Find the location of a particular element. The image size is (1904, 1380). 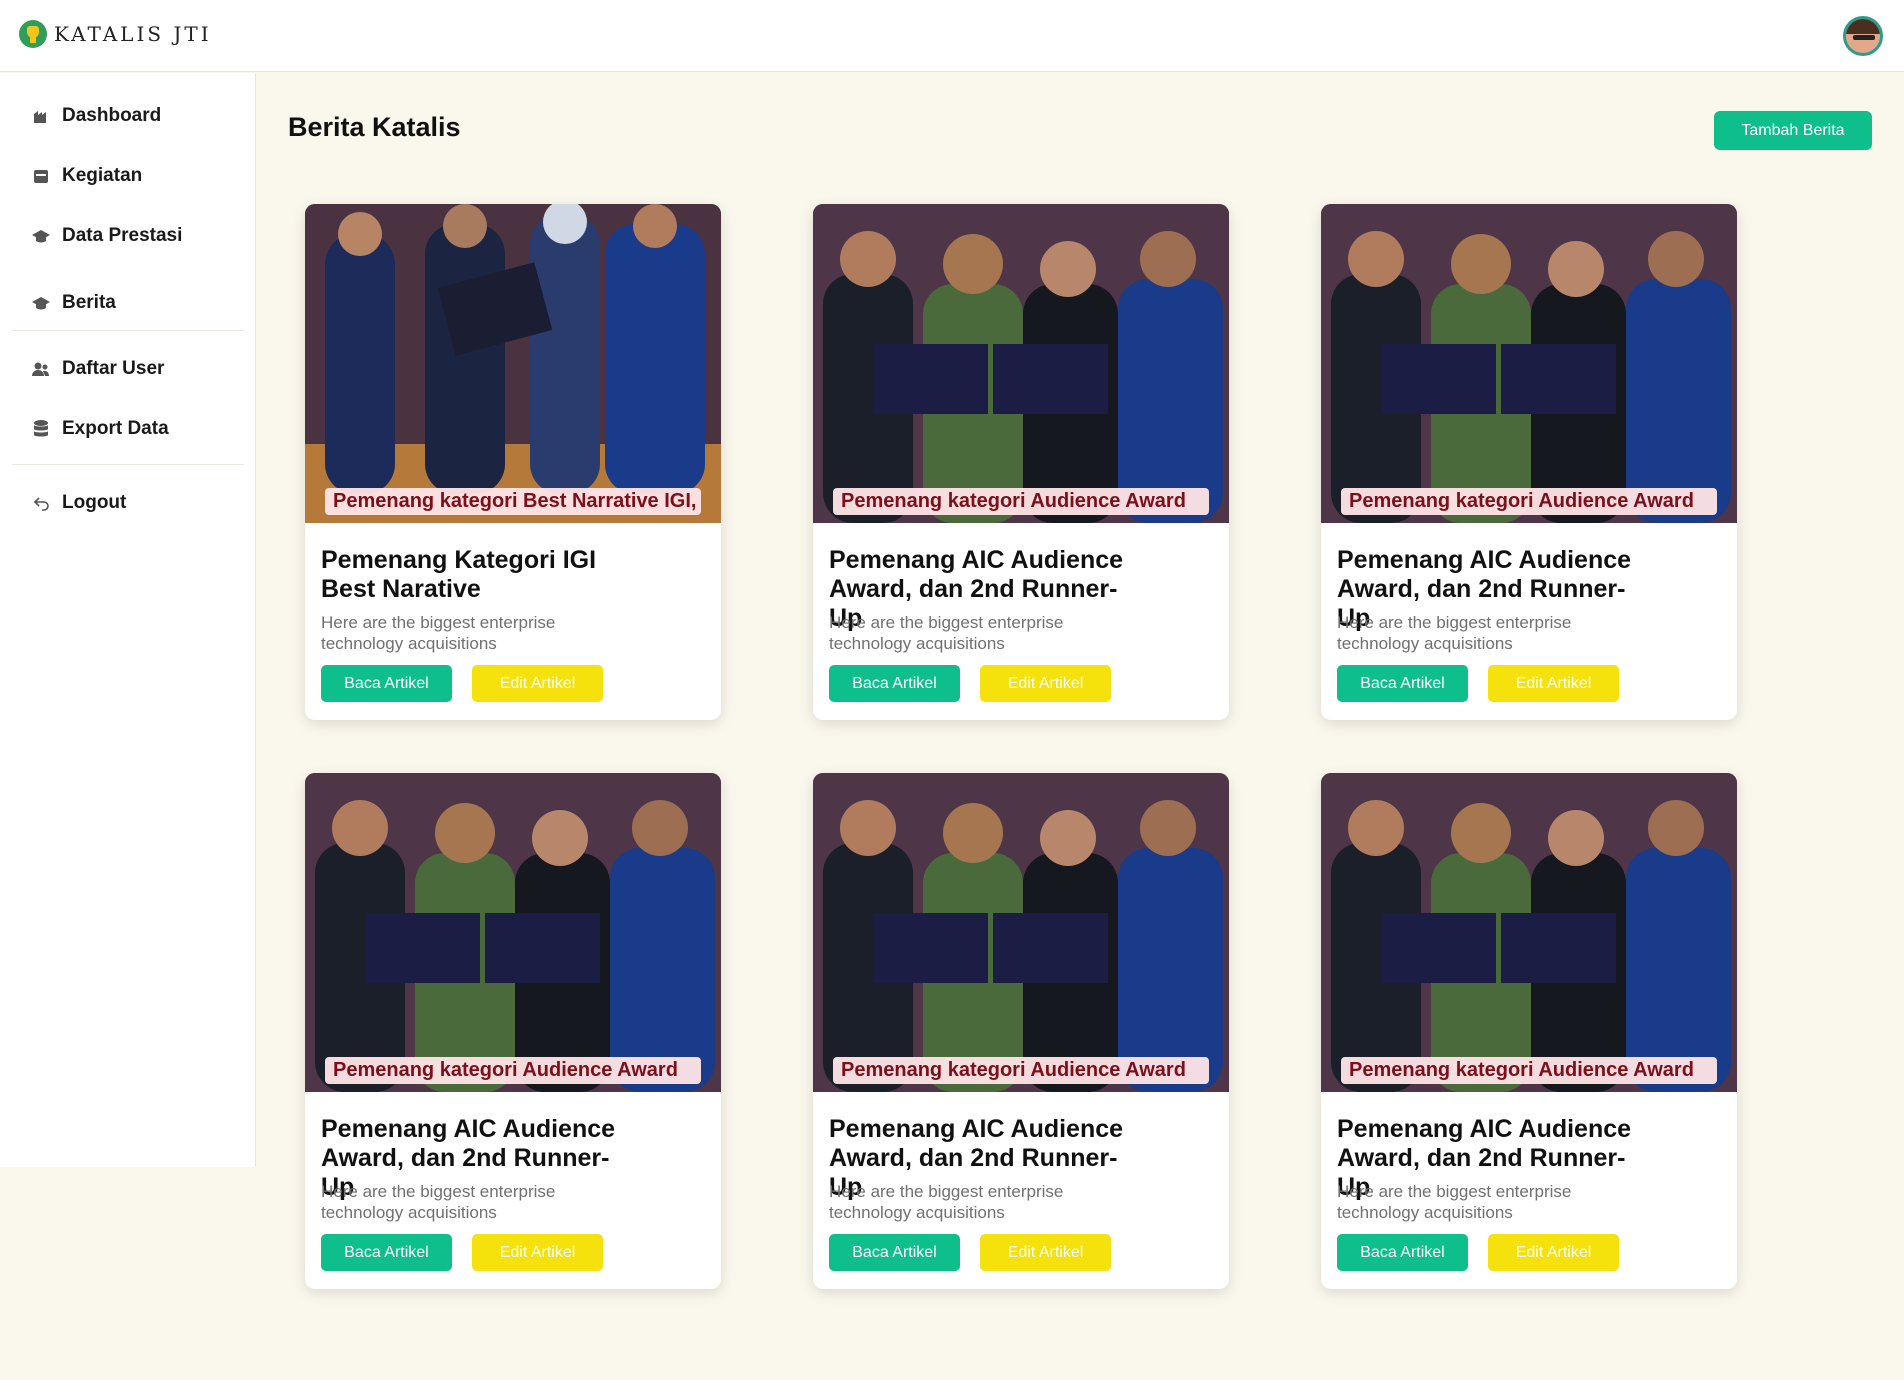

database-icon is located at coordinates (41, 429).